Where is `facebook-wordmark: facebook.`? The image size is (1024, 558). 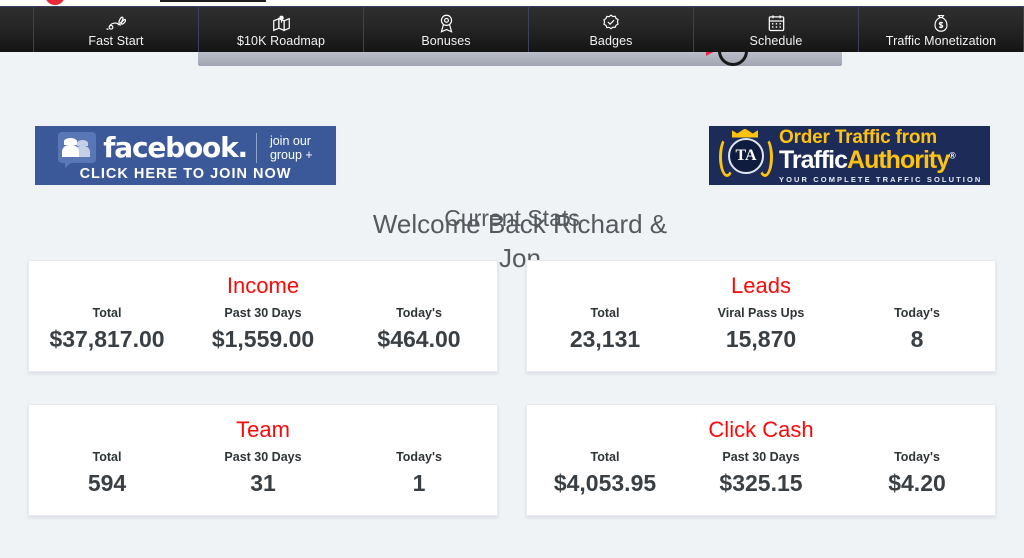
facebook-wordmark: facebook. is located at coordinates (175, 147).